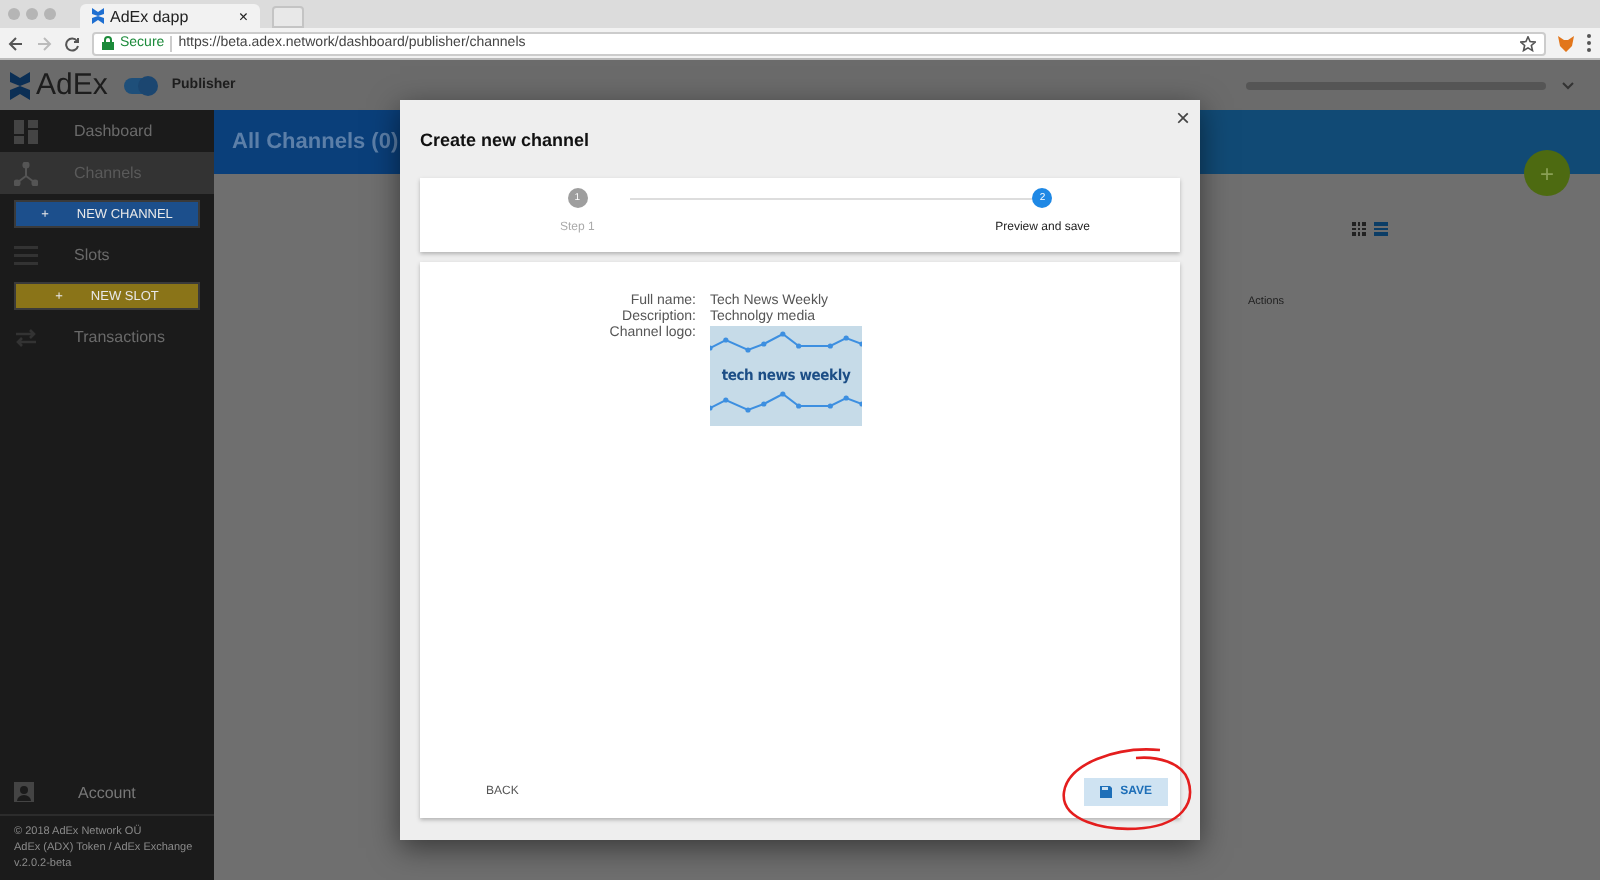 This screenshot has height=880, width=1600. Describe the element at coordinates (108, 43) in the screenshot. I see `lock-icon` at that location.